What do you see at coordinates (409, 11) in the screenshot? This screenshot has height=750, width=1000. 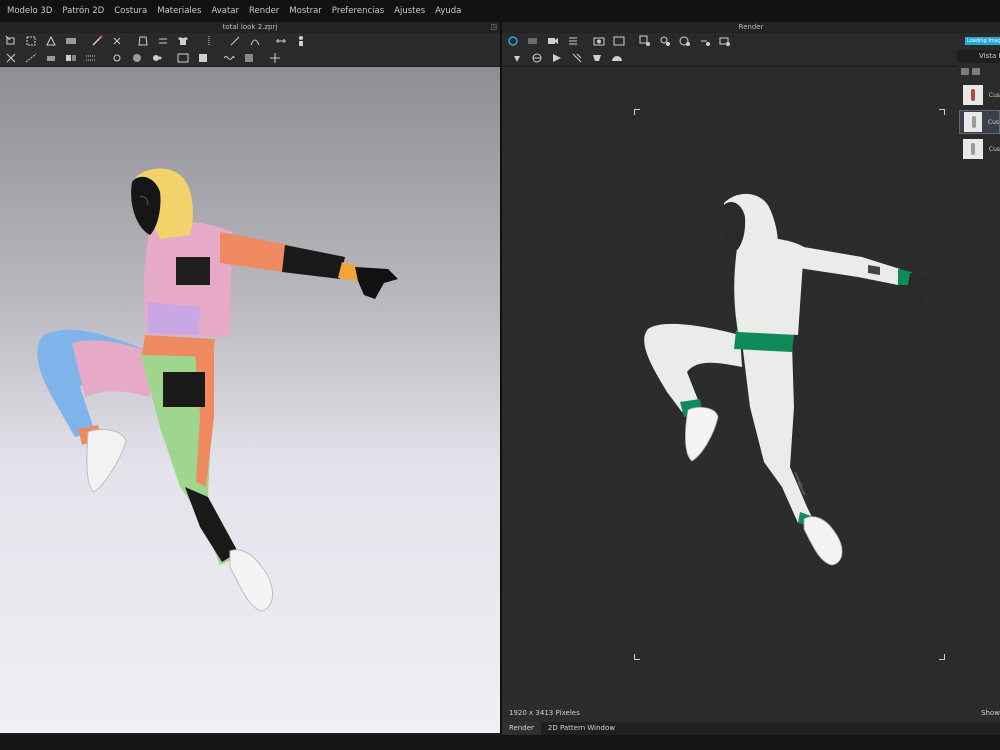 I see `menu-ajustes: Ajustes` at bounding box center [409, 11].